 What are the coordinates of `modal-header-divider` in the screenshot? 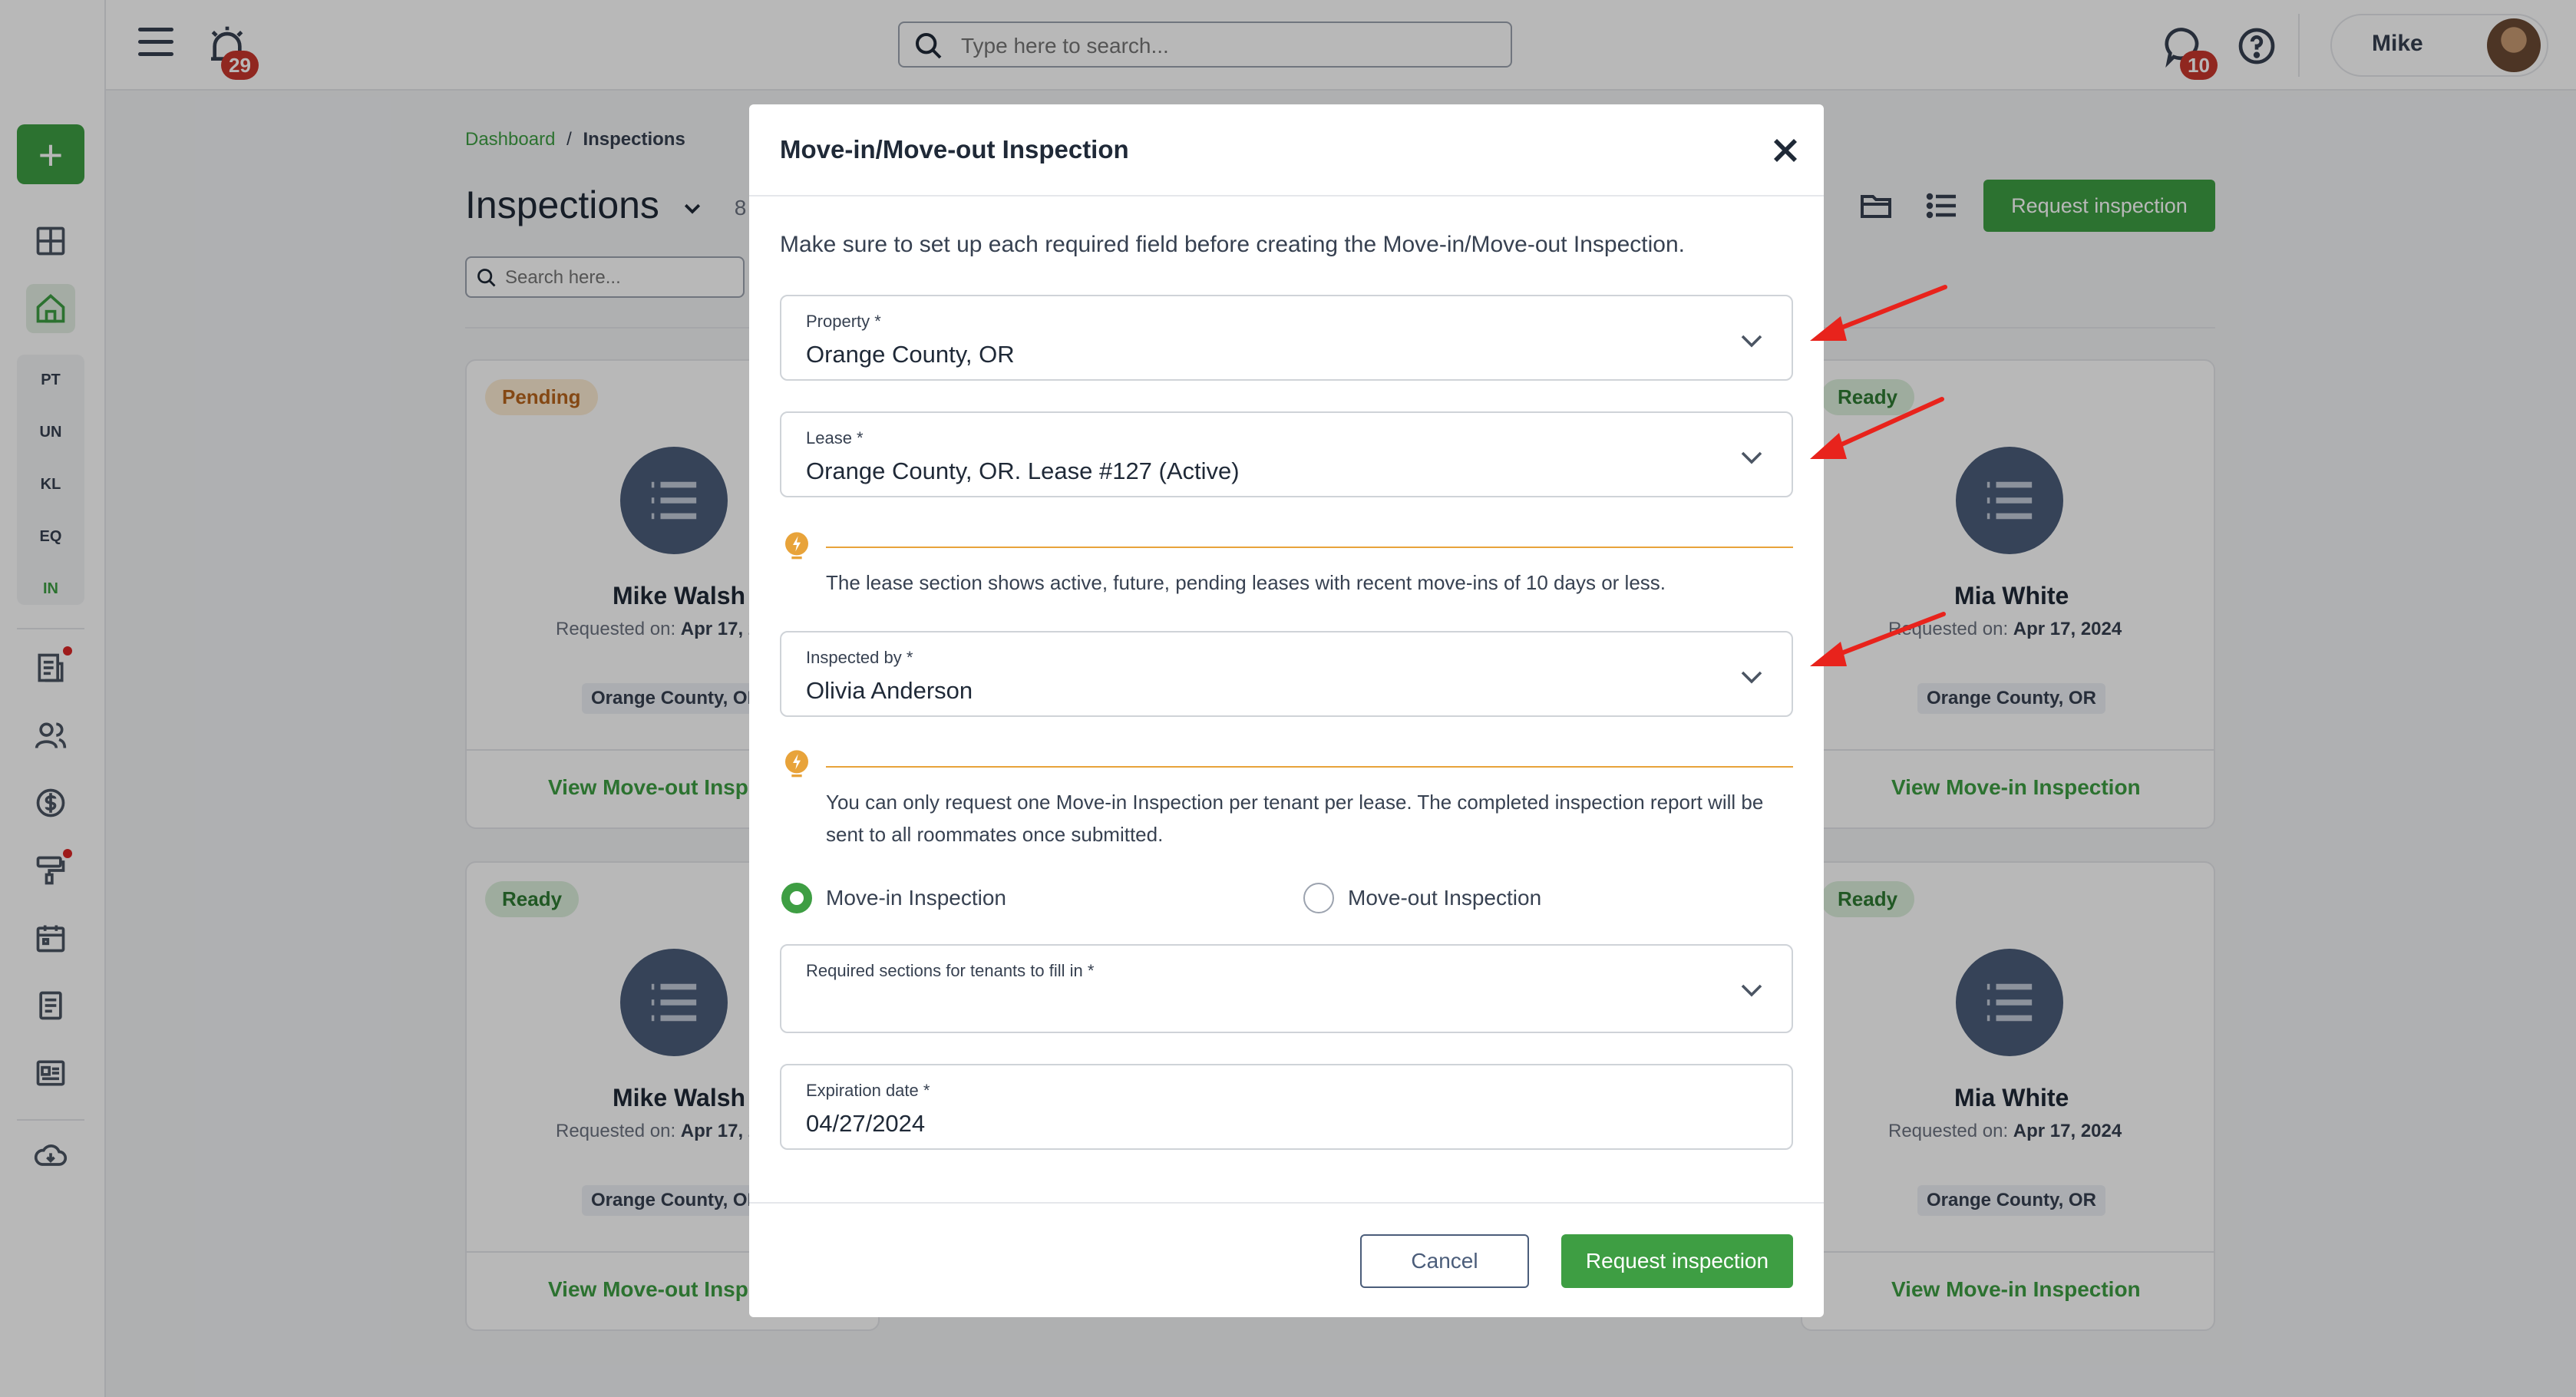 It's located at (1286, 196).